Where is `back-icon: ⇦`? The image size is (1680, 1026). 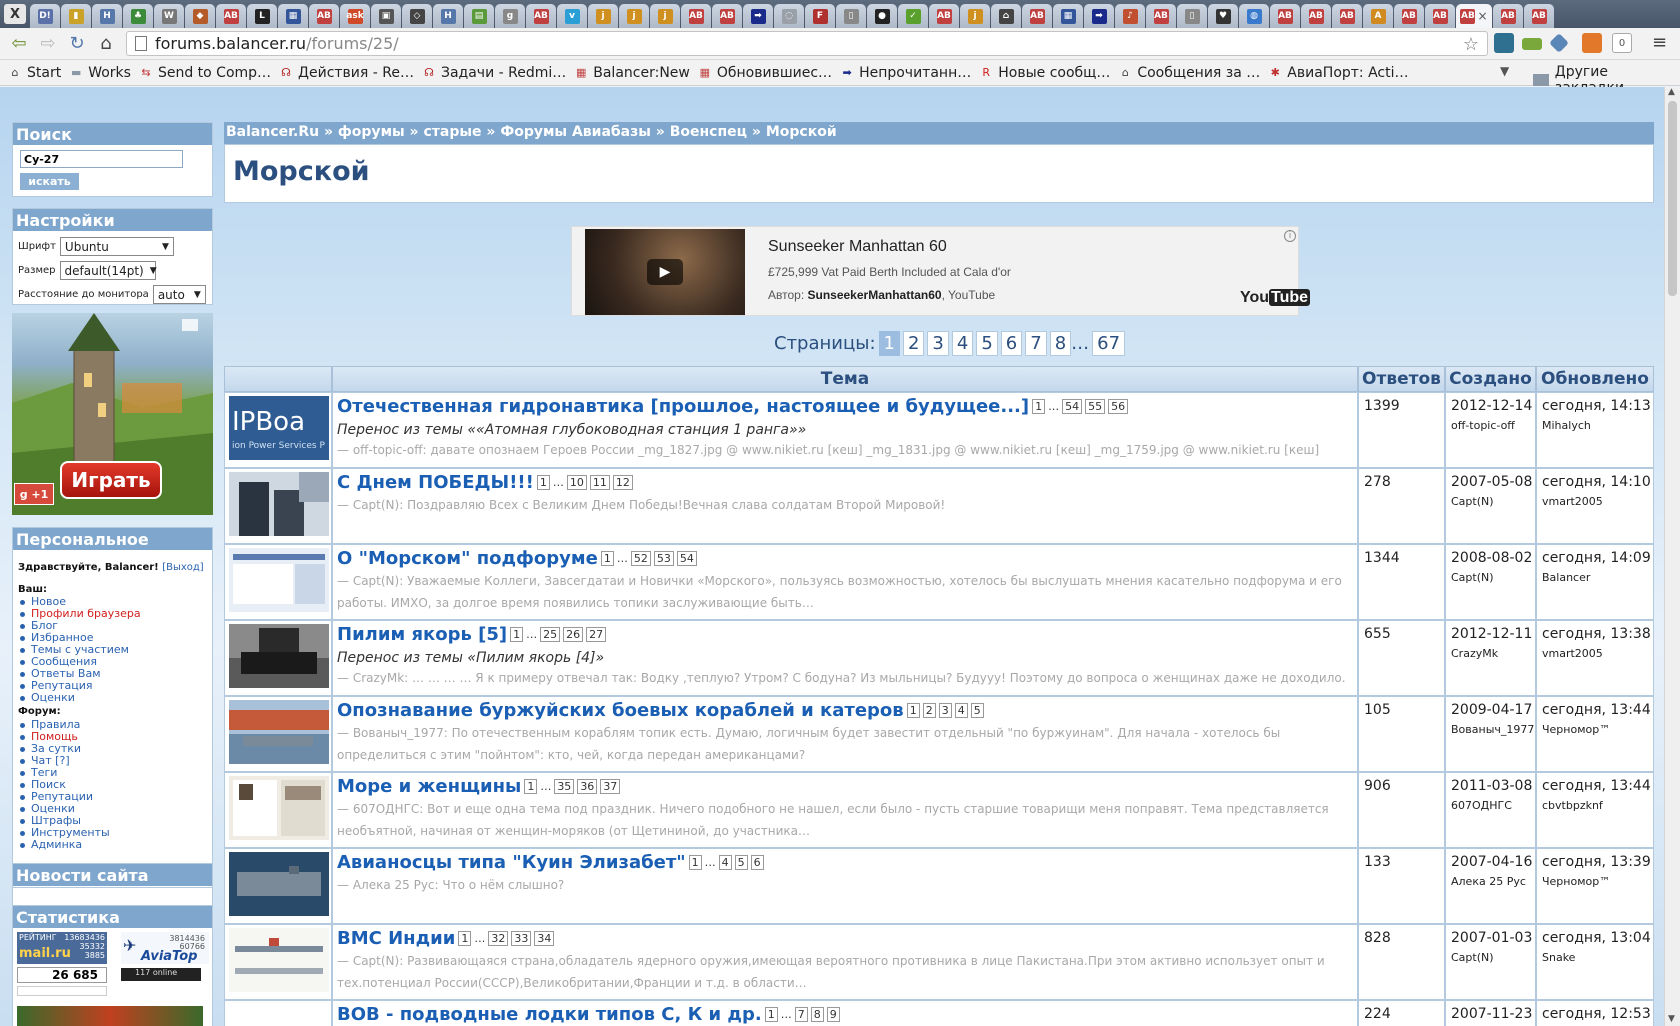 back-icon: ⇦ is located at coordinates (19, 44).